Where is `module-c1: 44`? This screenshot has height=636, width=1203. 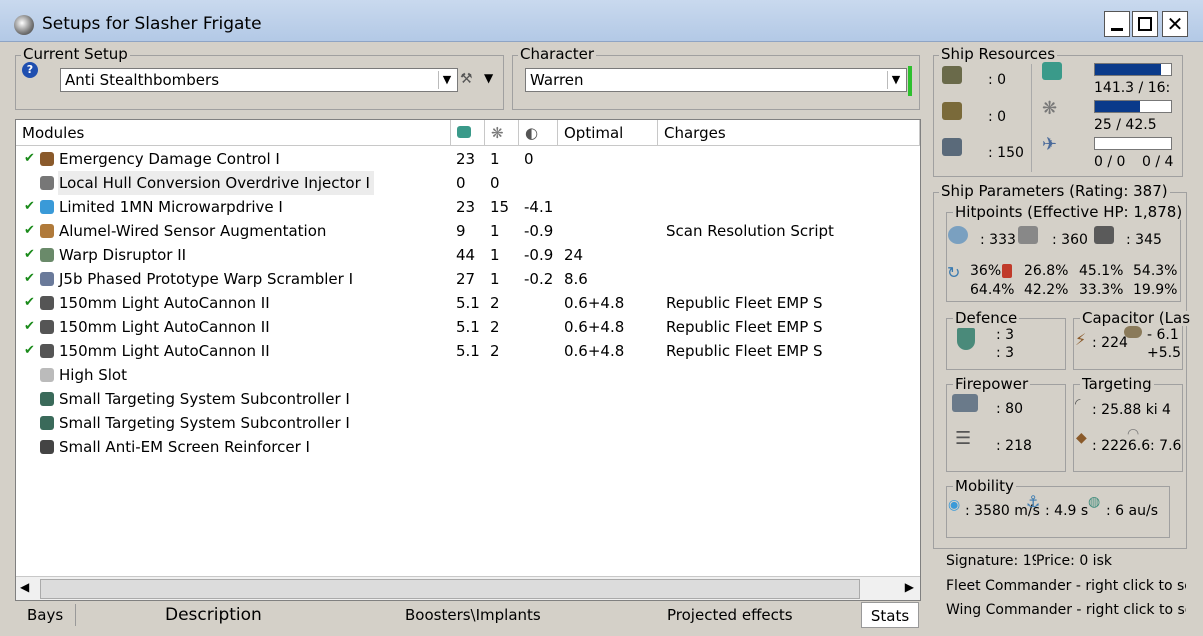 module-c1: 44 is located at coordinates (466, 255).